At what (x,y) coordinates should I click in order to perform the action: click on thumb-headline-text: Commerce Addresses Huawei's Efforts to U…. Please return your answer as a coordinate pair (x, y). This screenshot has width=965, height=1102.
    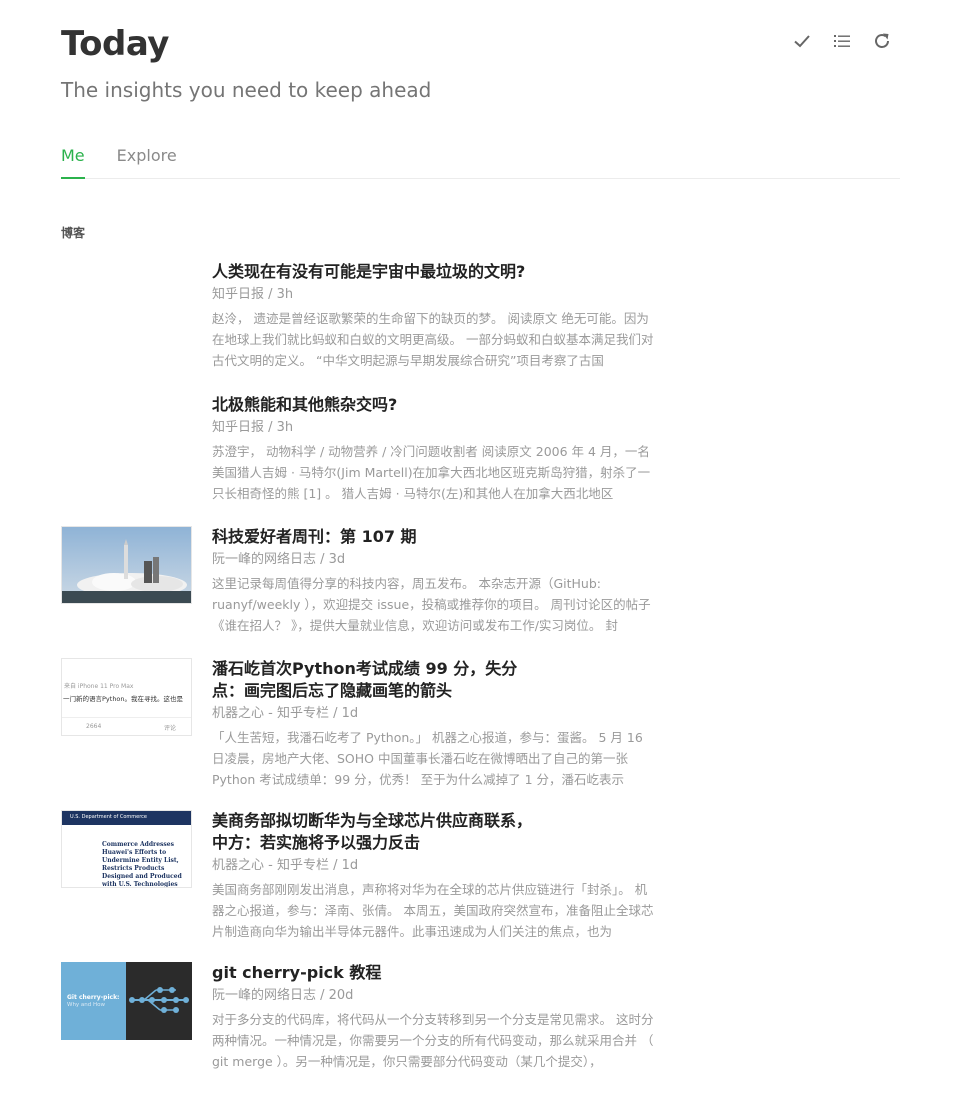
    Looking at the image, I should click on (142, 864).